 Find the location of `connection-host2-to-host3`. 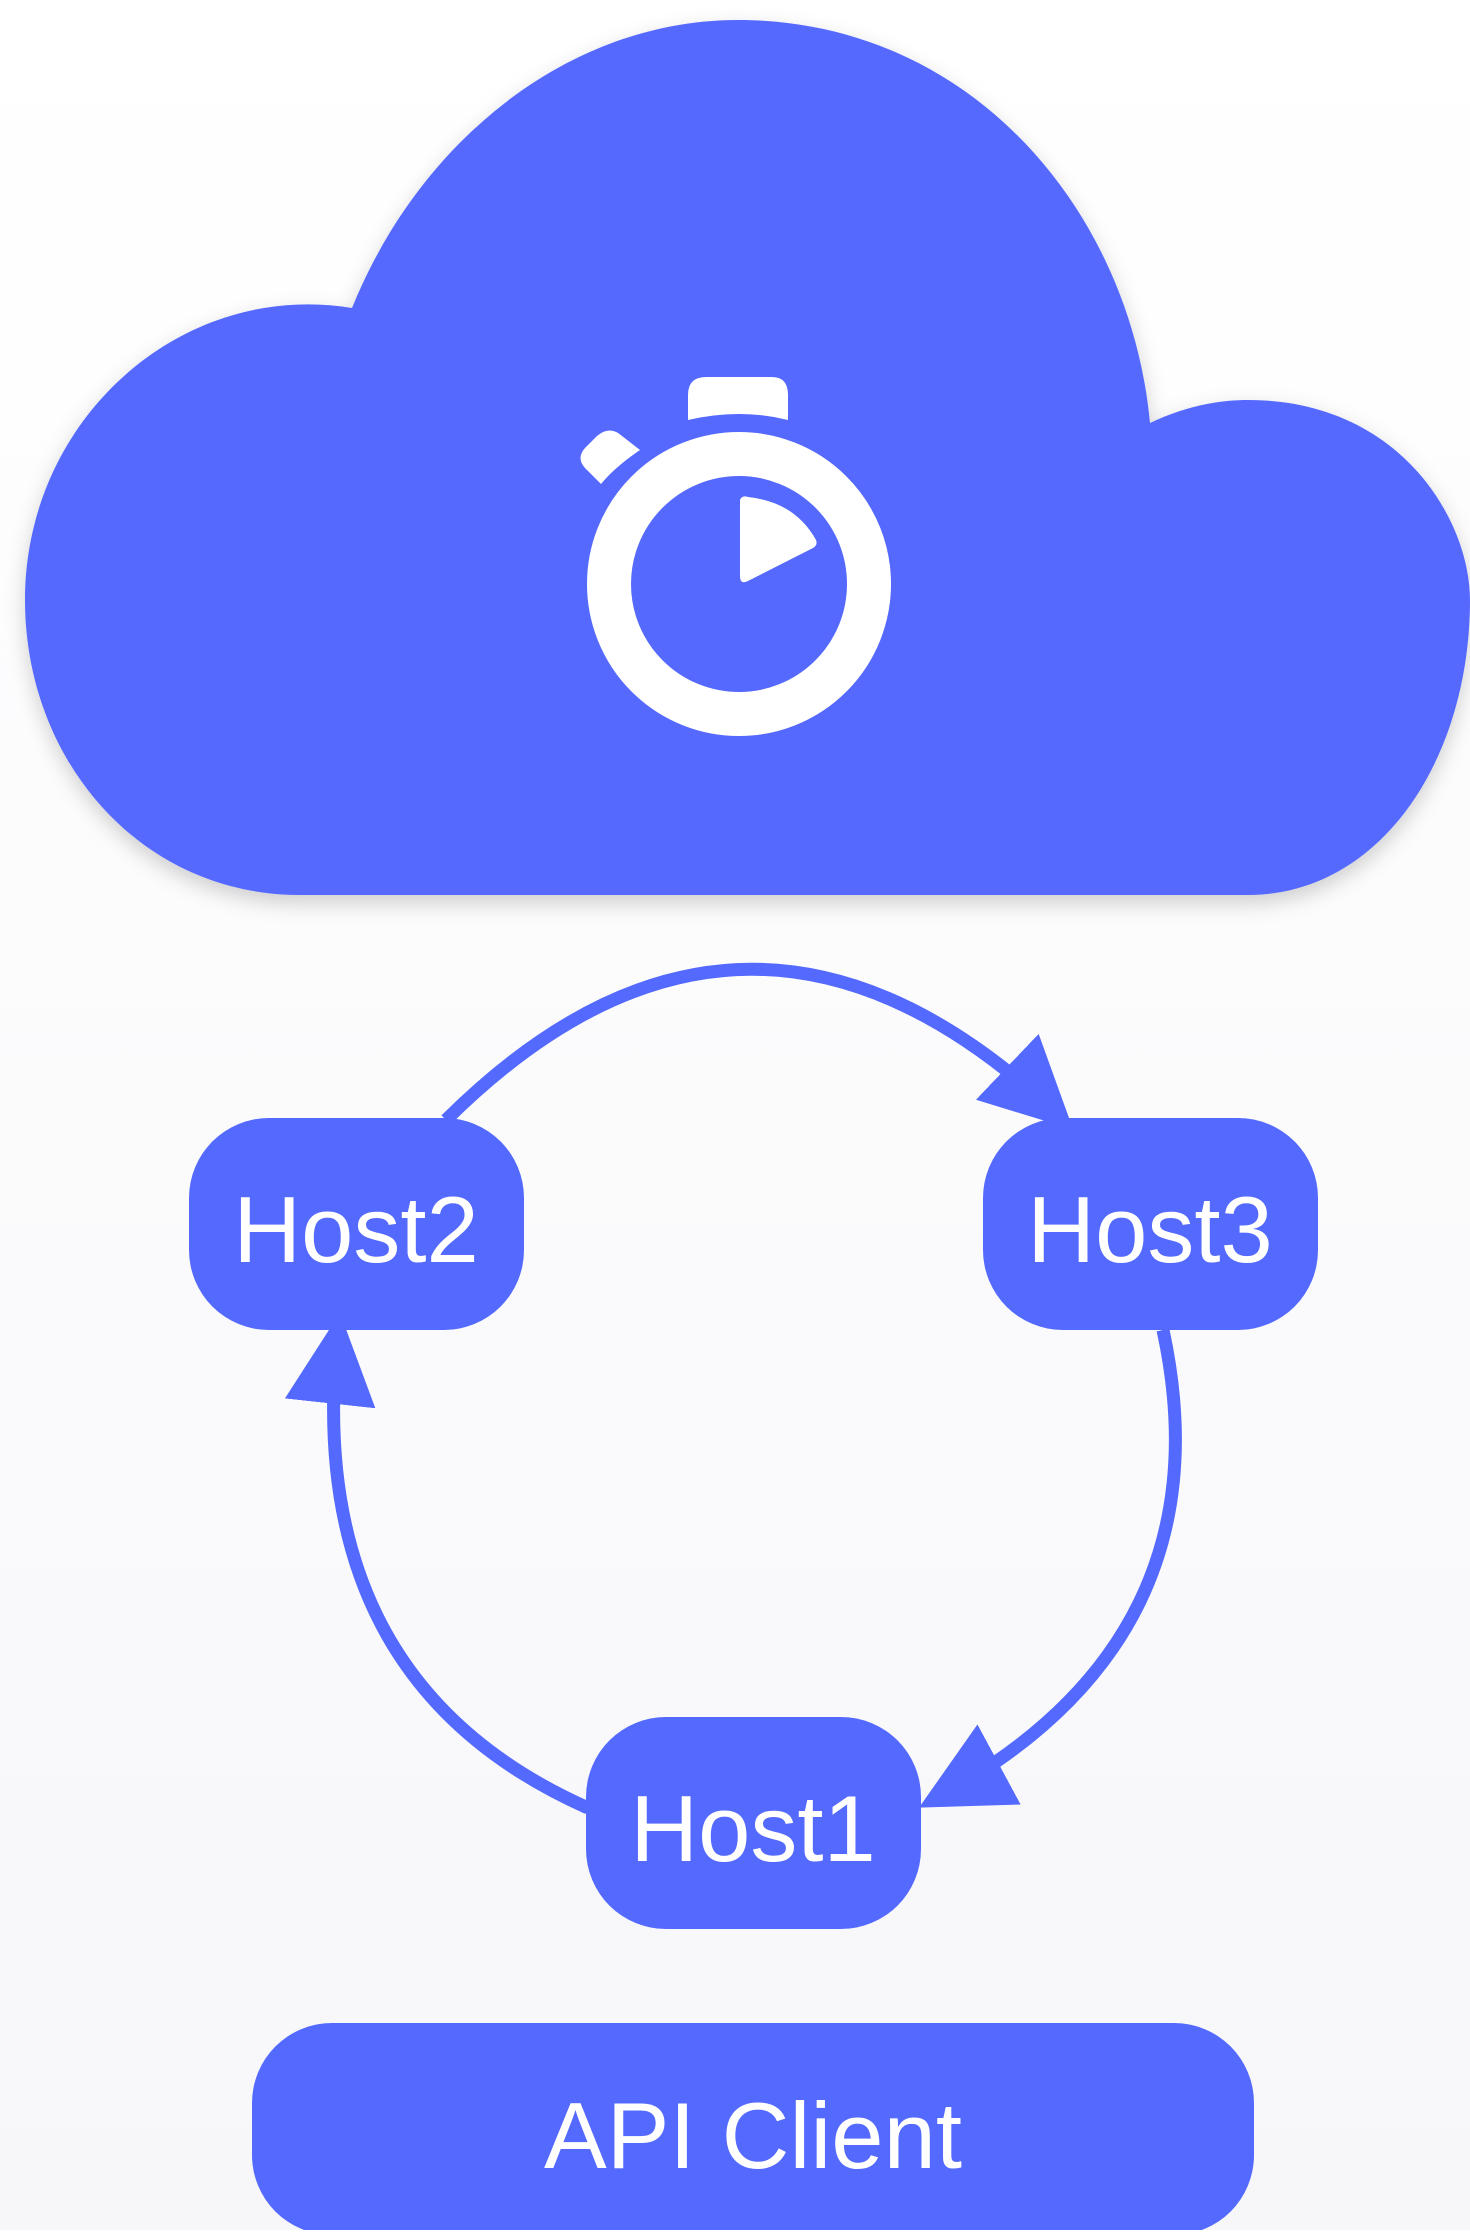

connection-host2-to-host3 is located at coordinates (757, 1046).